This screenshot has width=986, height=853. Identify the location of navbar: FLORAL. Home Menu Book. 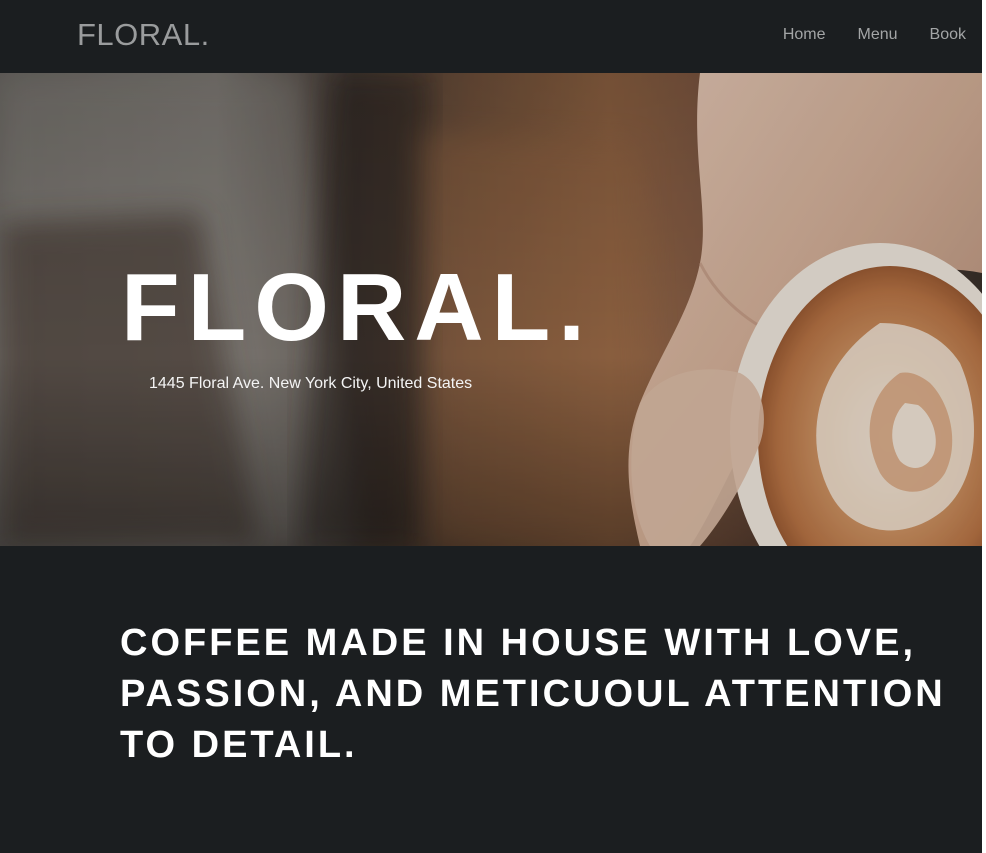
(491, 36).